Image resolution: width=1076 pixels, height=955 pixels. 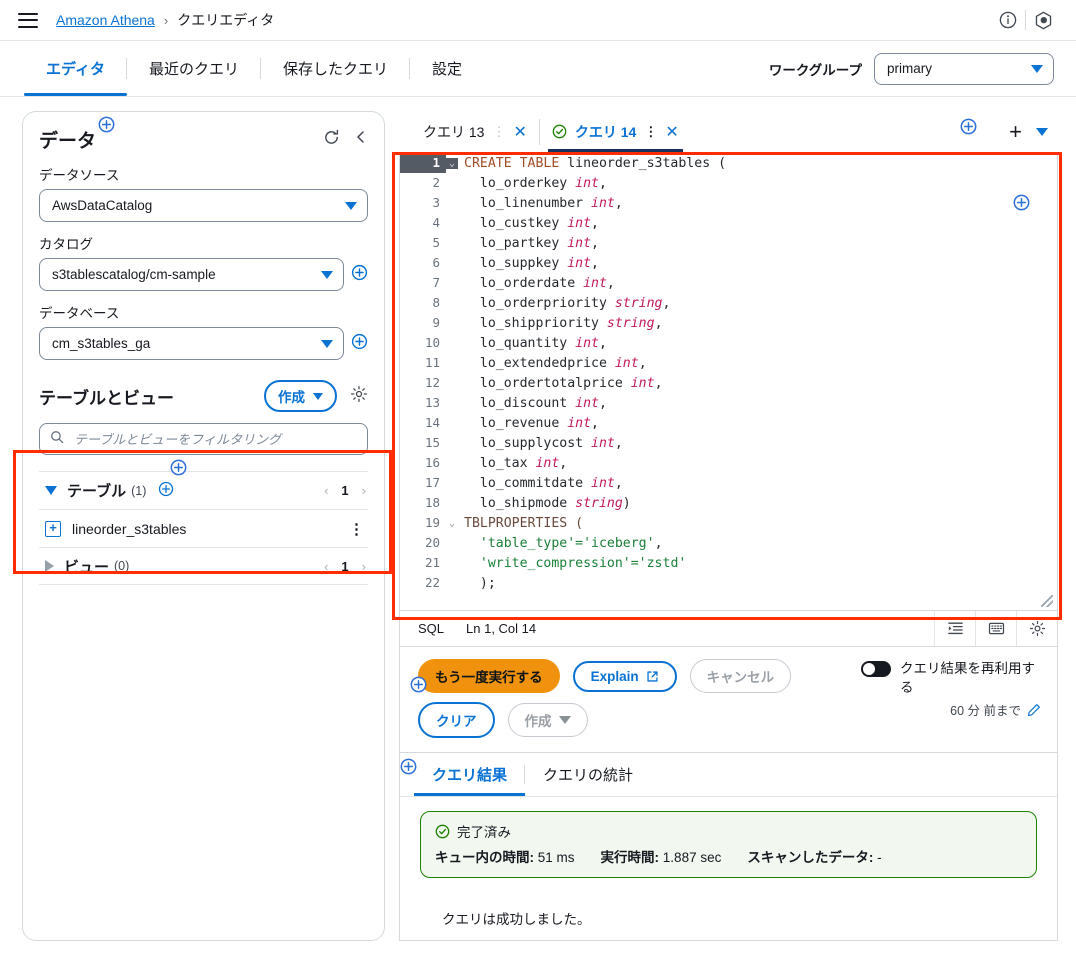 I want to click on query-tab-13: クエリ 13 ⋮ ✕, so click(x=475, y=131).